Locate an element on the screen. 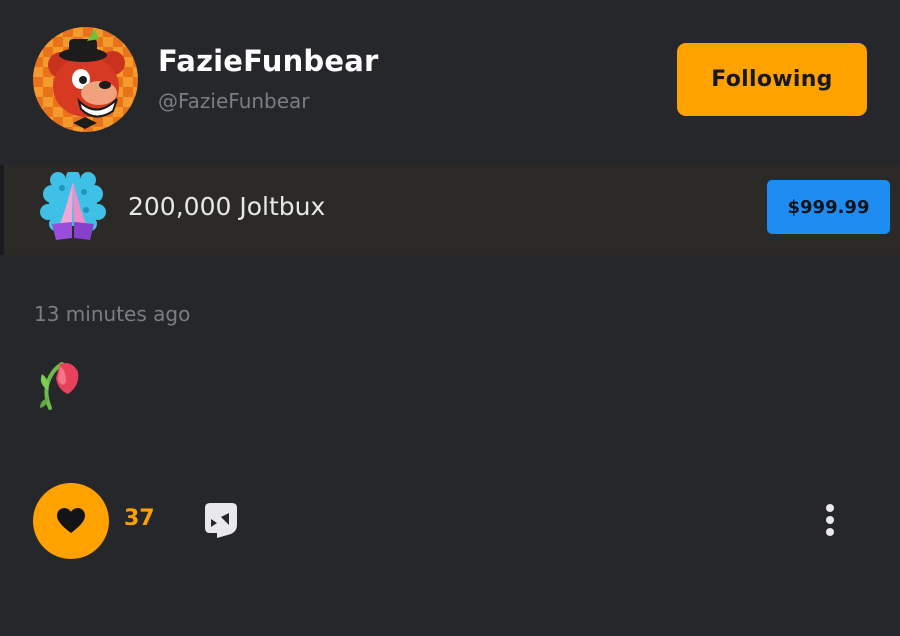 The height and width of the screenshot is (636, 900). author-handle: @FazieFunbear is located at coordinates (234, 101).